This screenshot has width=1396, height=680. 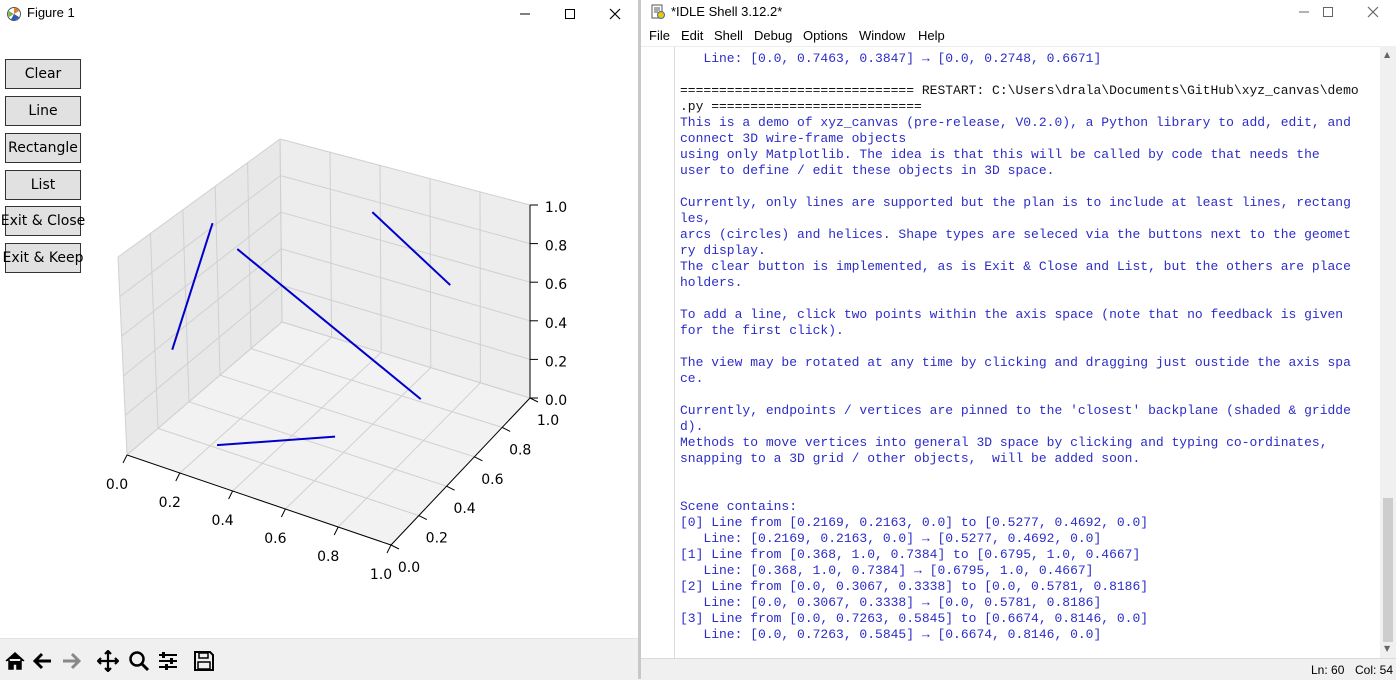 I want to click on zoom-icon, so click(x=139, y=661).